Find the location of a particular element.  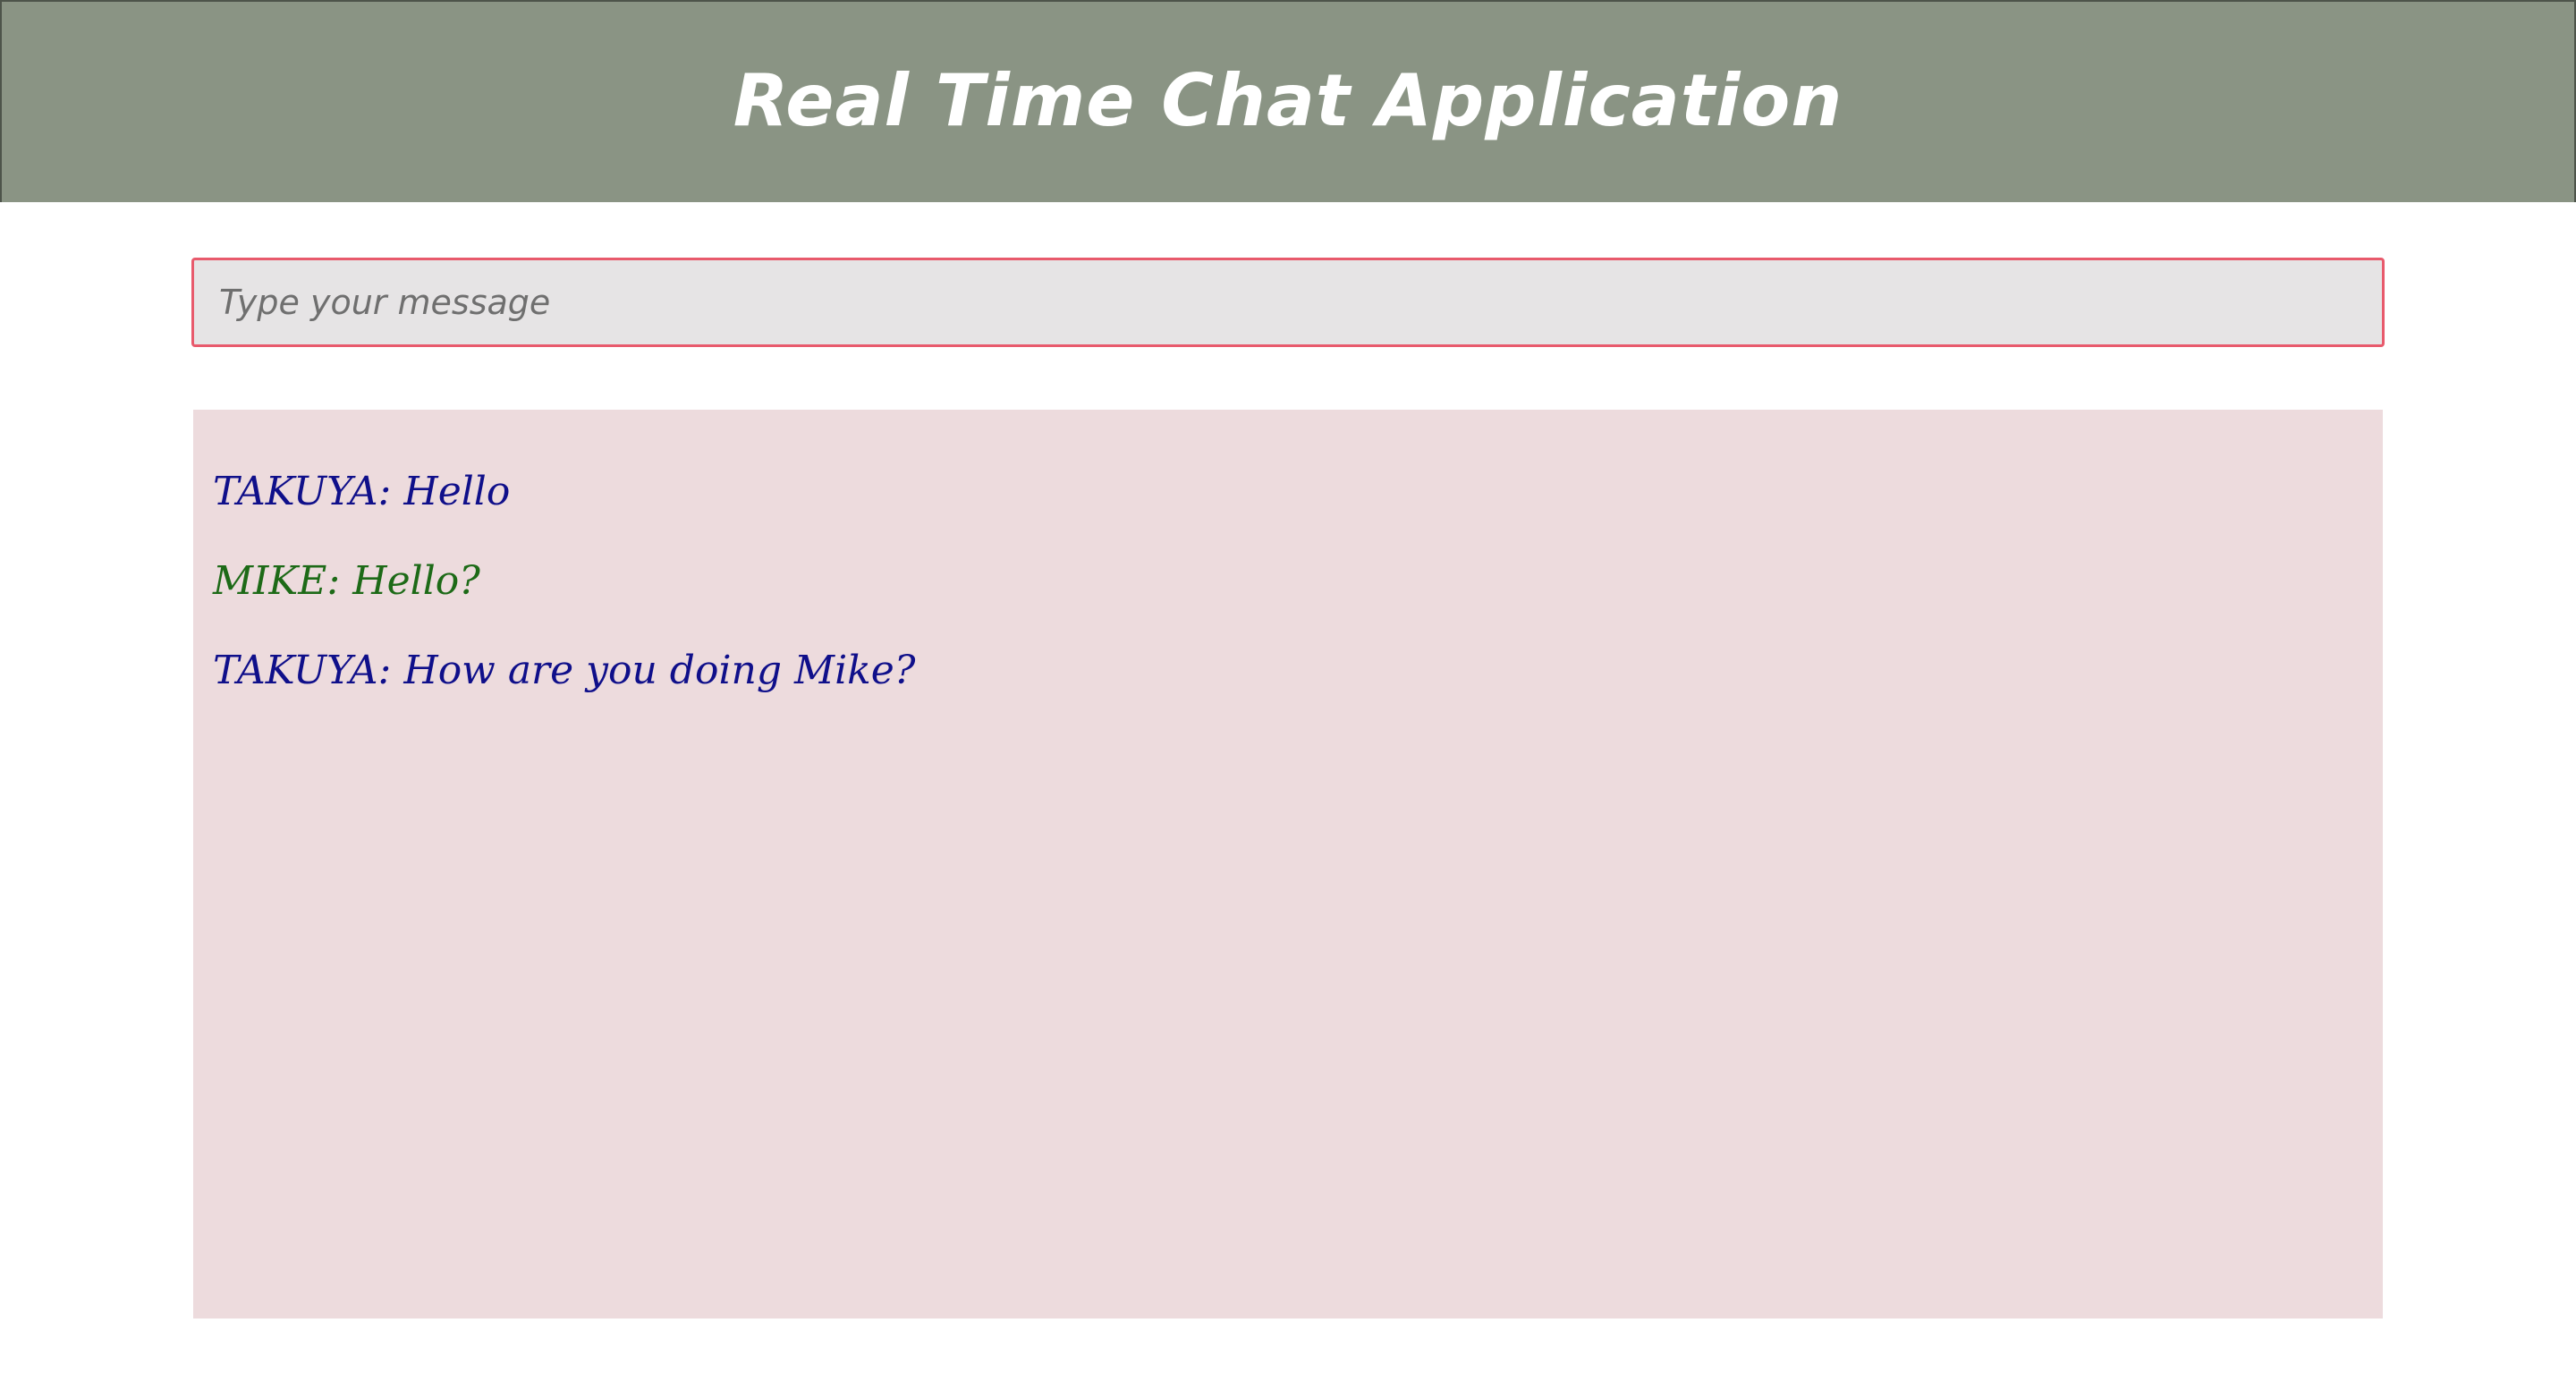

chat-message: MIKE: Hello? is located at coordinates (346, 581).